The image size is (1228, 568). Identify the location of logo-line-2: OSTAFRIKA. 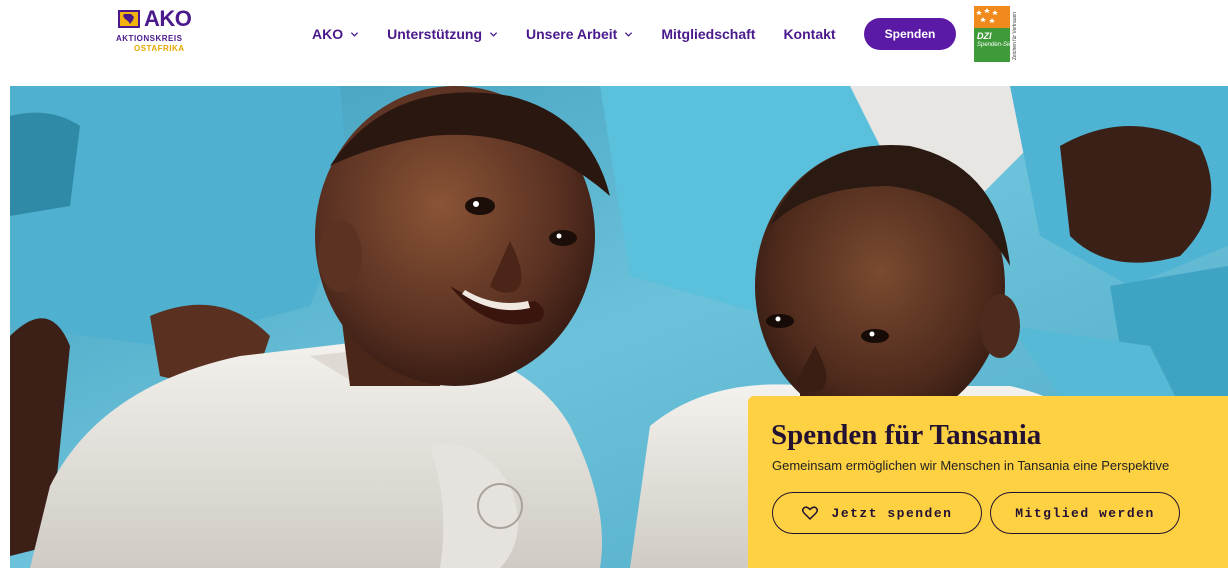
(159, 48).